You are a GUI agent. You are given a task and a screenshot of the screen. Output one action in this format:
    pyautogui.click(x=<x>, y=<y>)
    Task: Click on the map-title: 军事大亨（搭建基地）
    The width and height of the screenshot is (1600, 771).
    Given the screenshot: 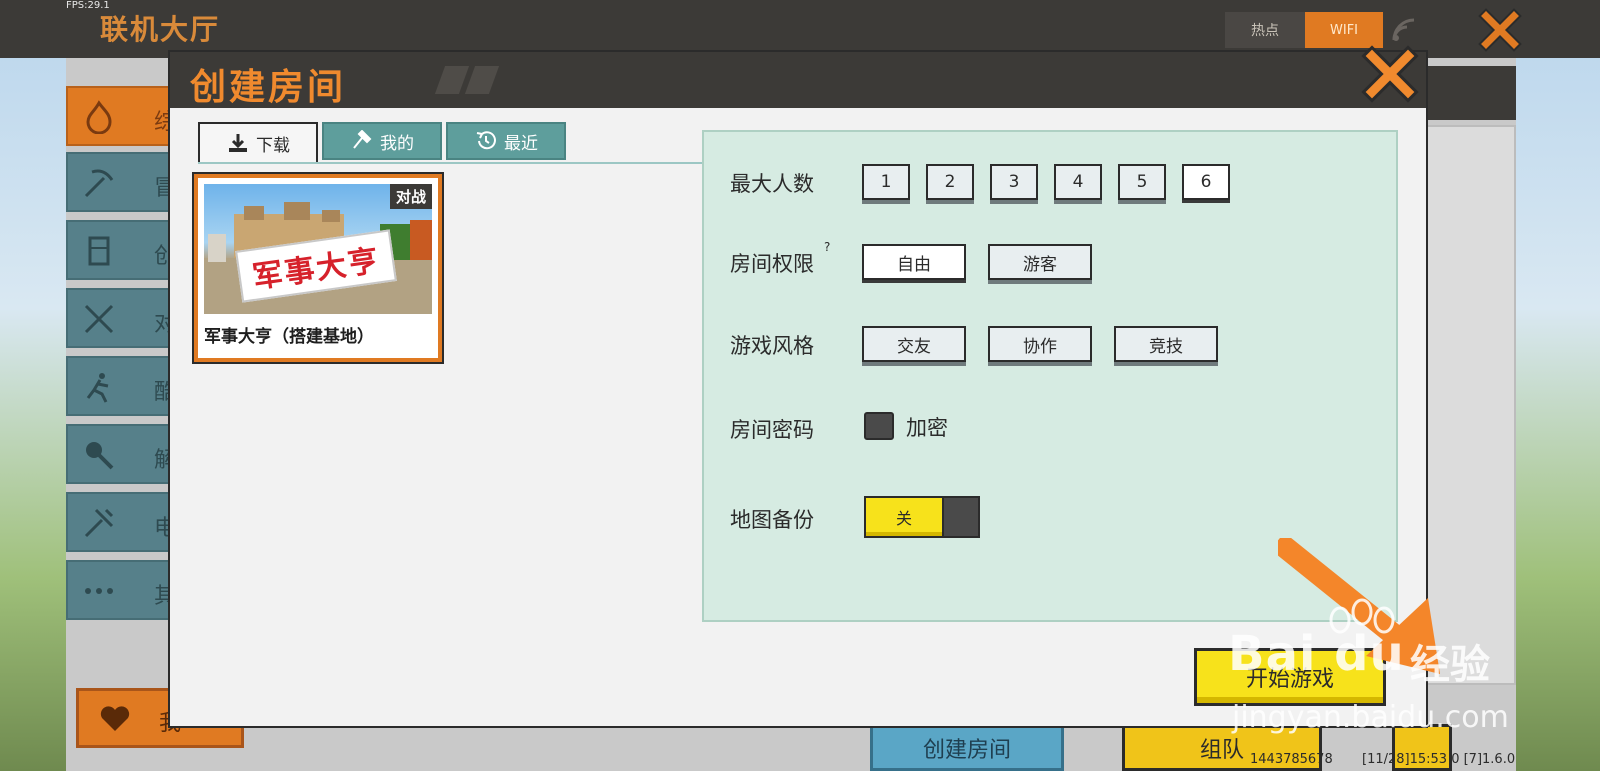 What is the action you would take?
    pyautogui.click(x=289, y=337)
    